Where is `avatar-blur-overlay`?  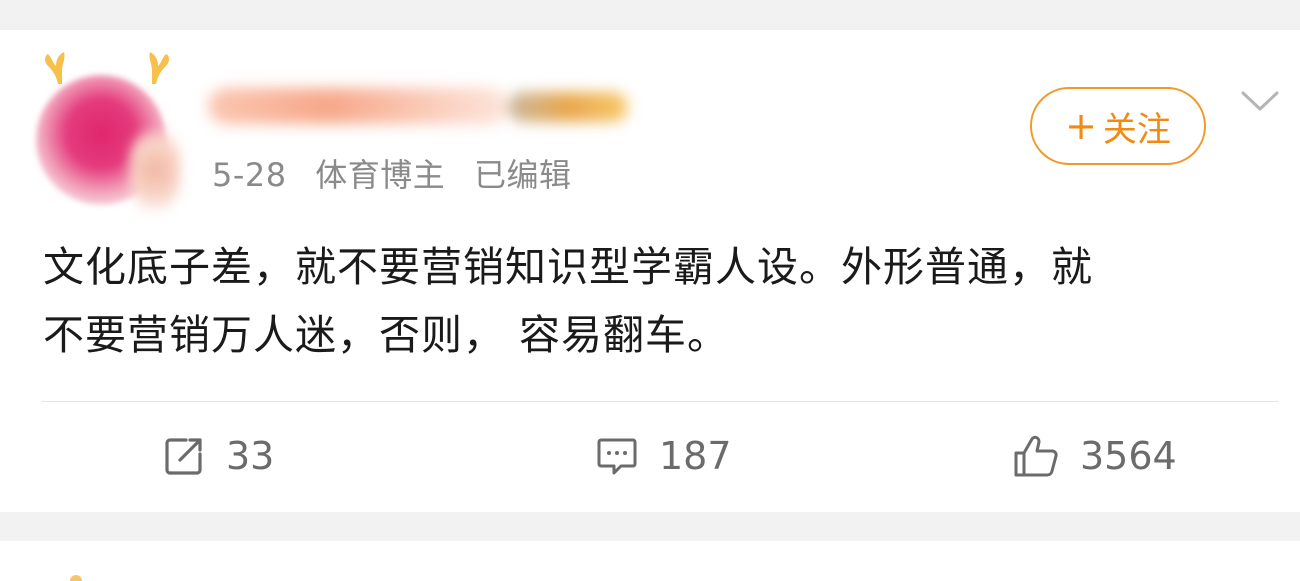
avatar-blur-overlay is located at coordinates (155, 170).